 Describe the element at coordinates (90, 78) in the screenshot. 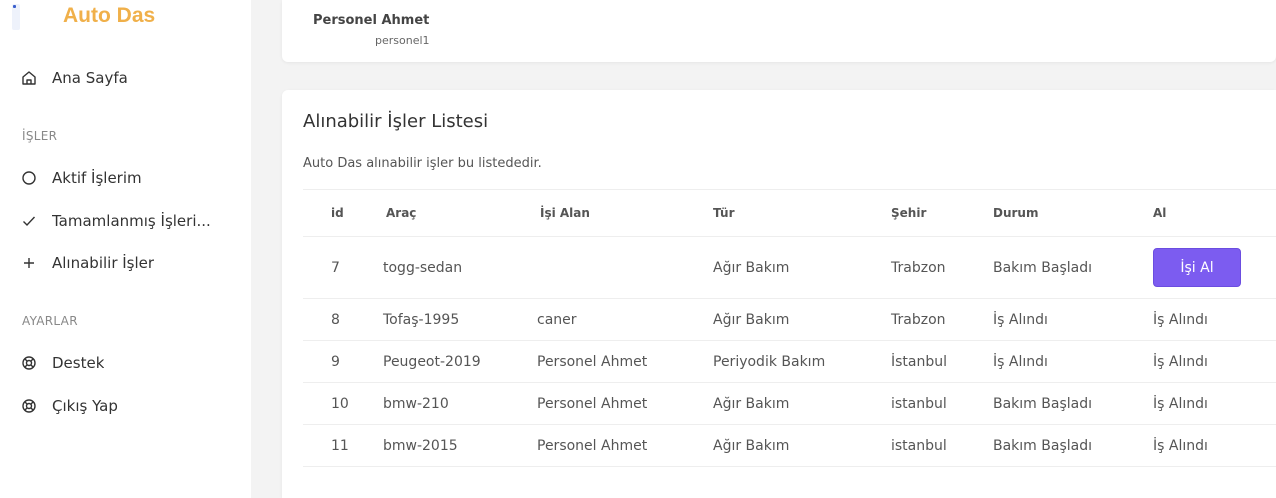

I see `sidebar-item-label: Ana Sayfa` at that location.